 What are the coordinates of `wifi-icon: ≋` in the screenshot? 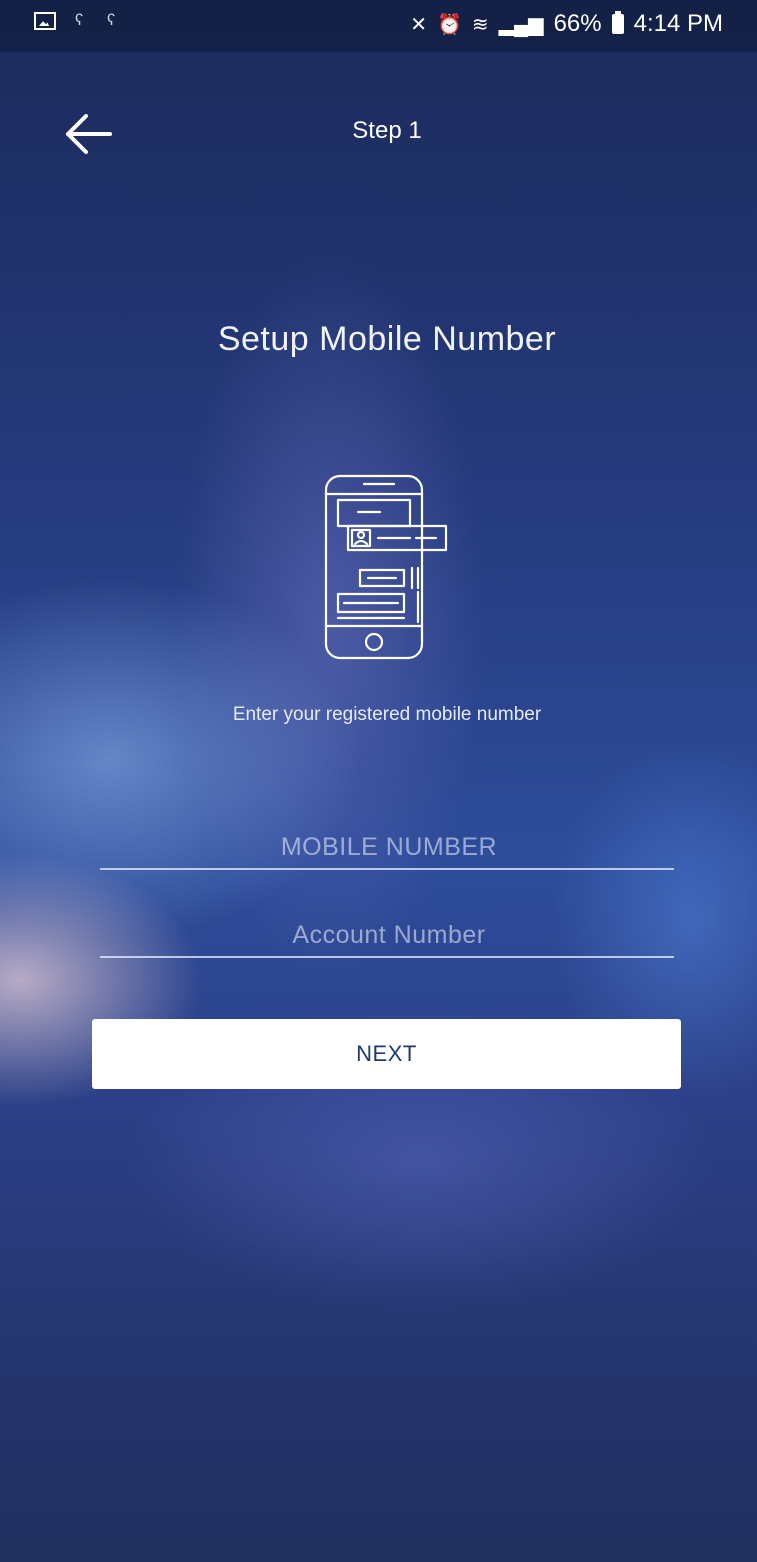 It's located at (480, 24).